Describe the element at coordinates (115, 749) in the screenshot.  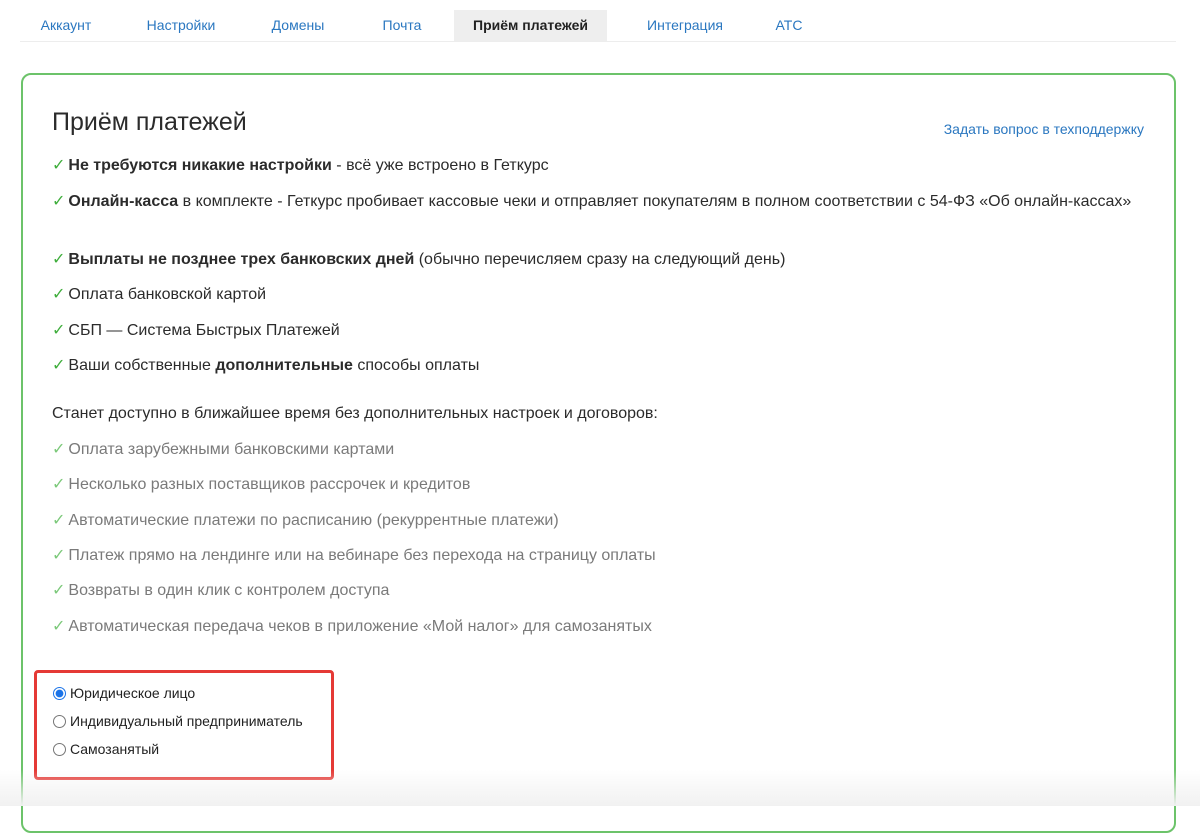
I see `radio-label: Самозанятый` at that location.